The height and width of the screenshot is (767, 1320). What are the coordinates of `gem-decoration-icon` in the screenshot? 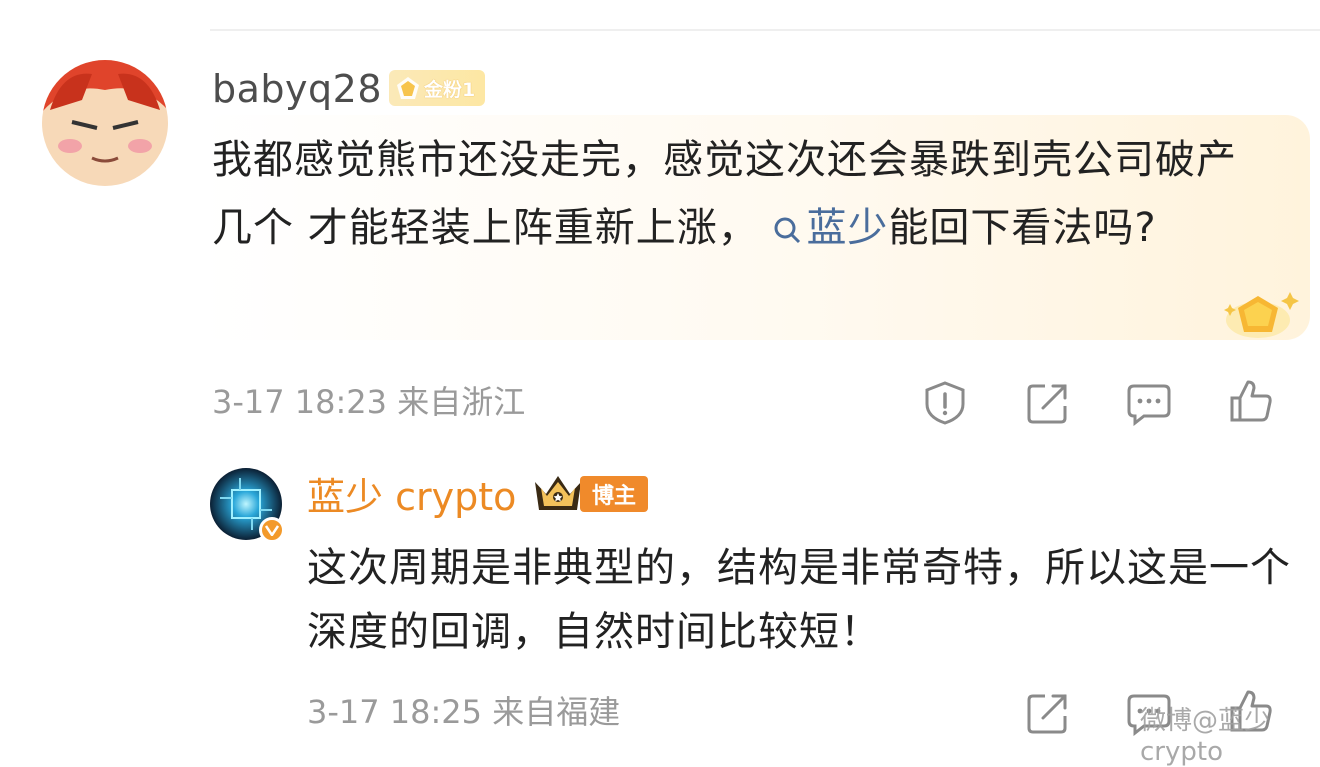 It's located at (1261, 315).